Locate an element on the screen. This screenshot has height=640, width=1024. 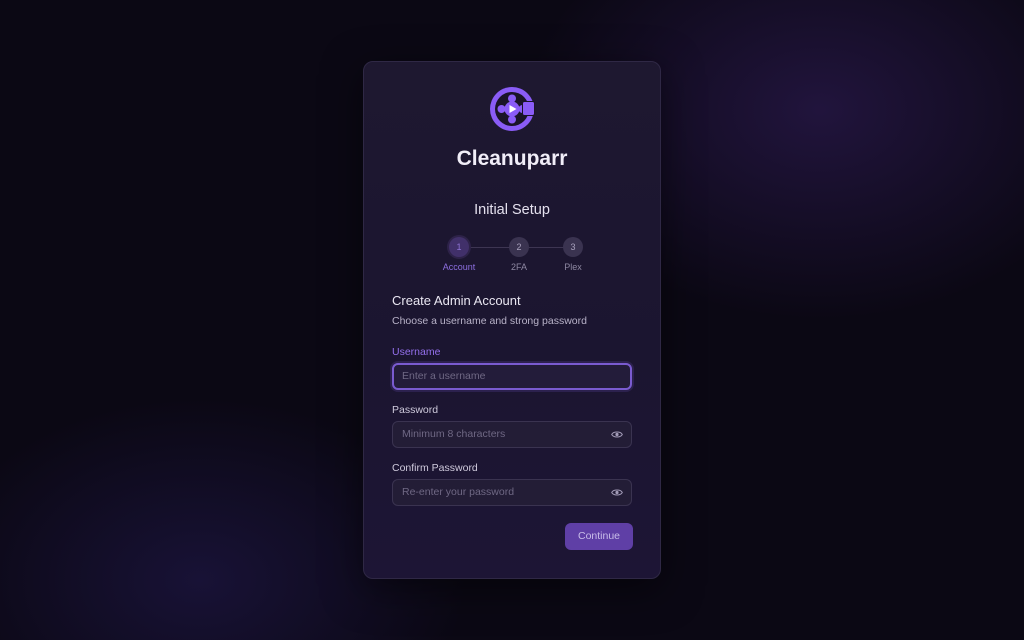
step-label: Plex is located at coordinates (573, 267).